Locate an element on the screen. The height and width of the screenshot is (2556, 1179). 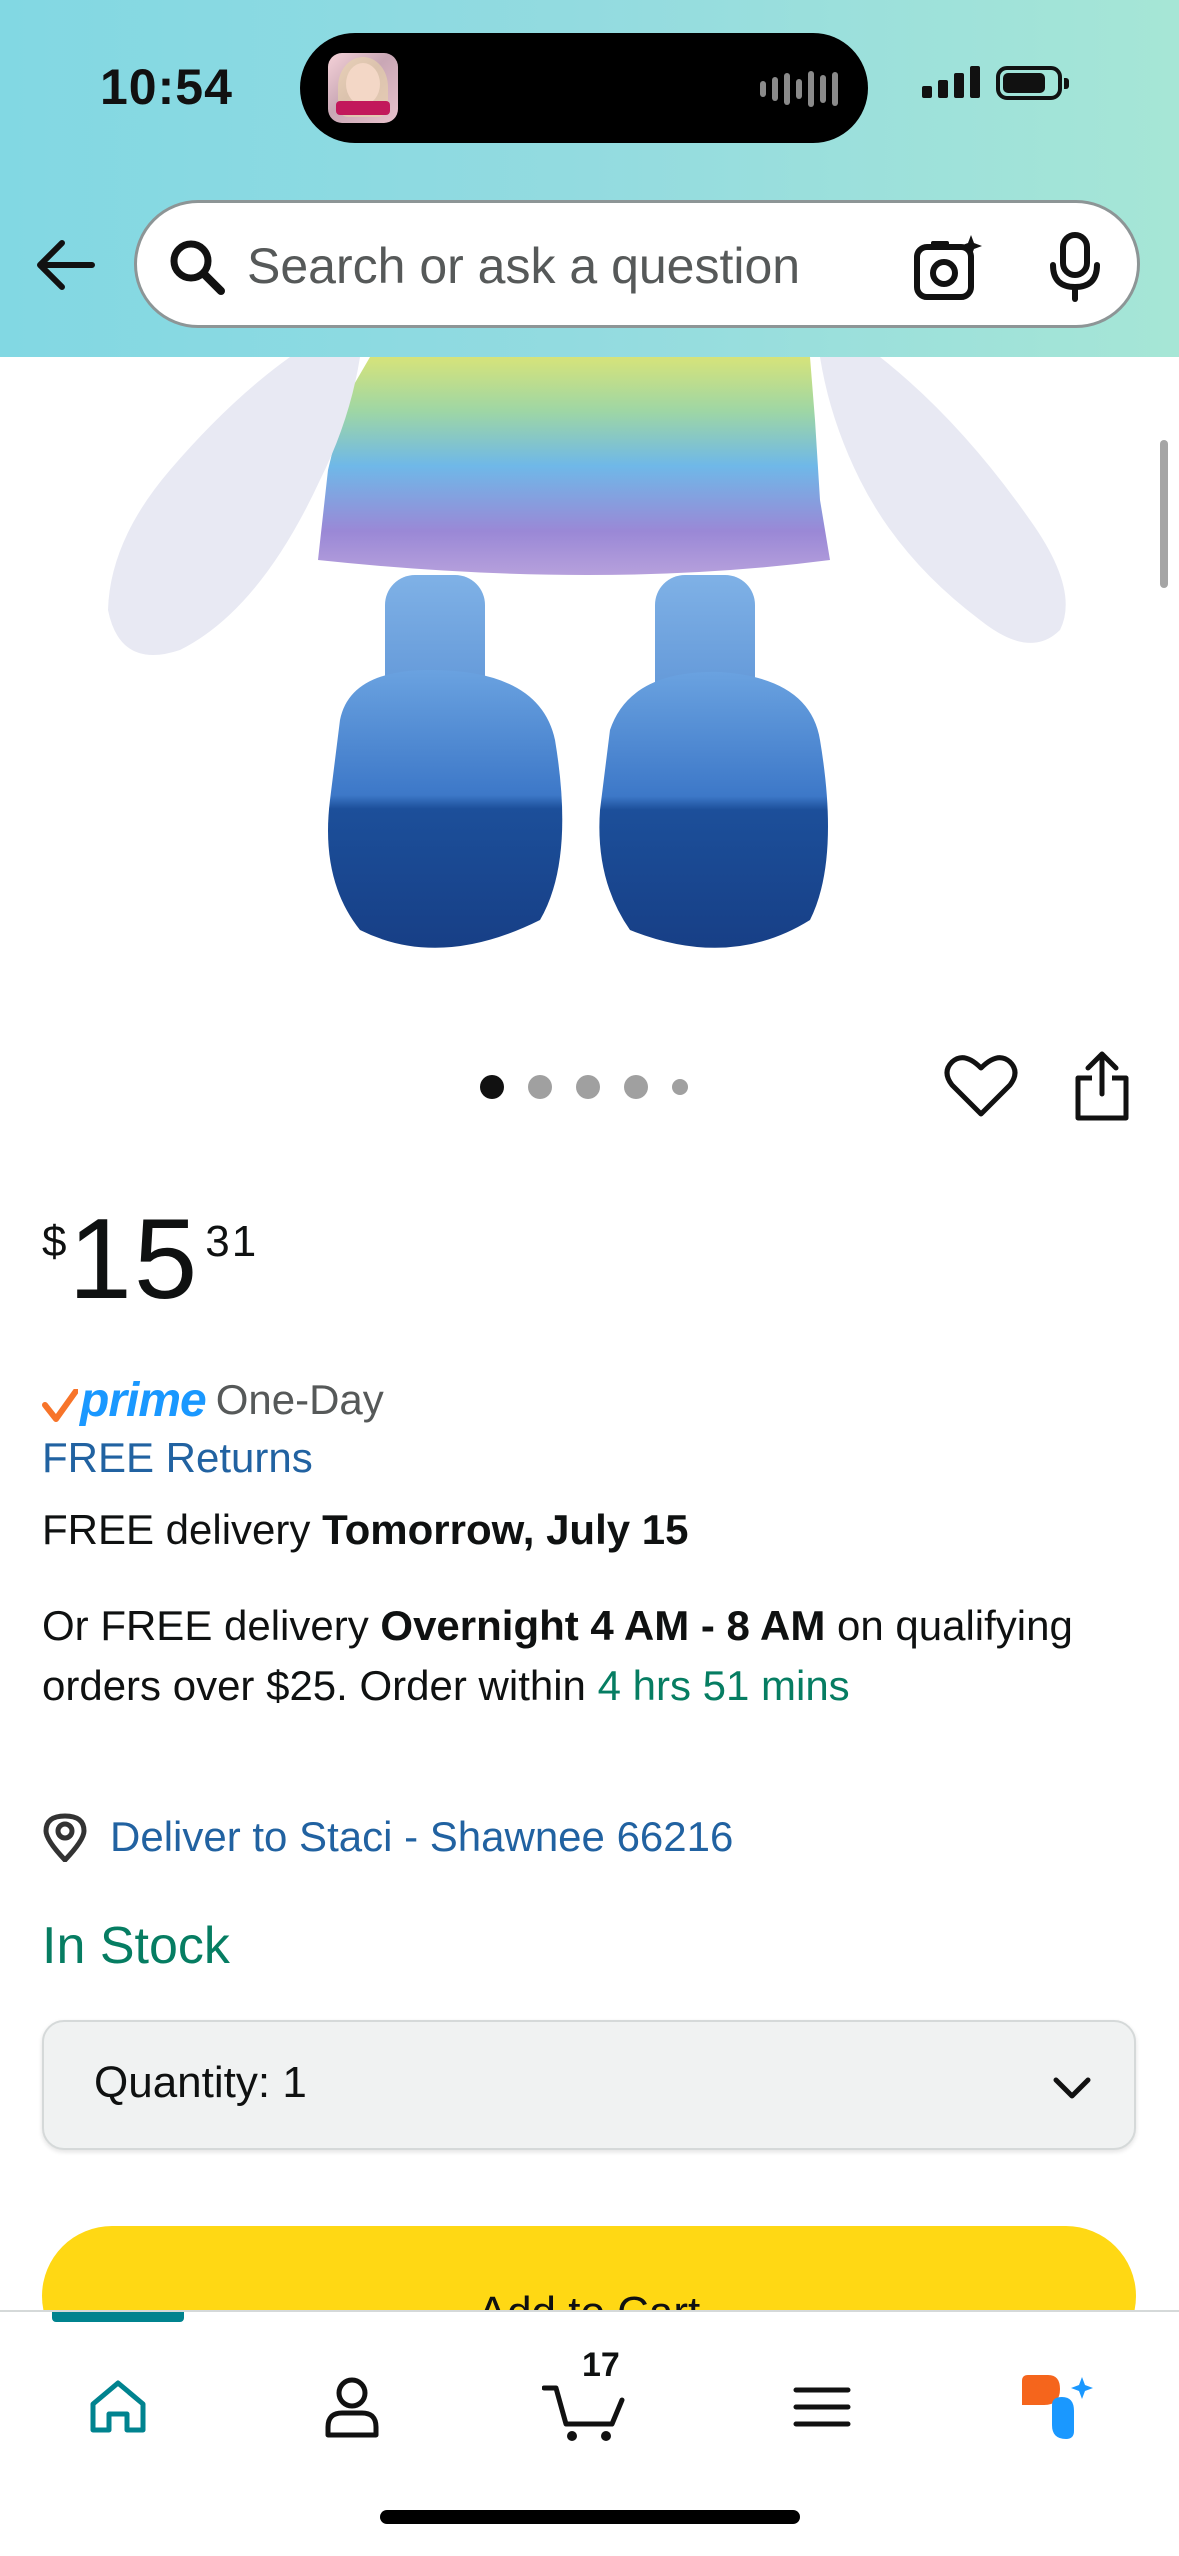
home-icon is located at coordinates (118, 2406).